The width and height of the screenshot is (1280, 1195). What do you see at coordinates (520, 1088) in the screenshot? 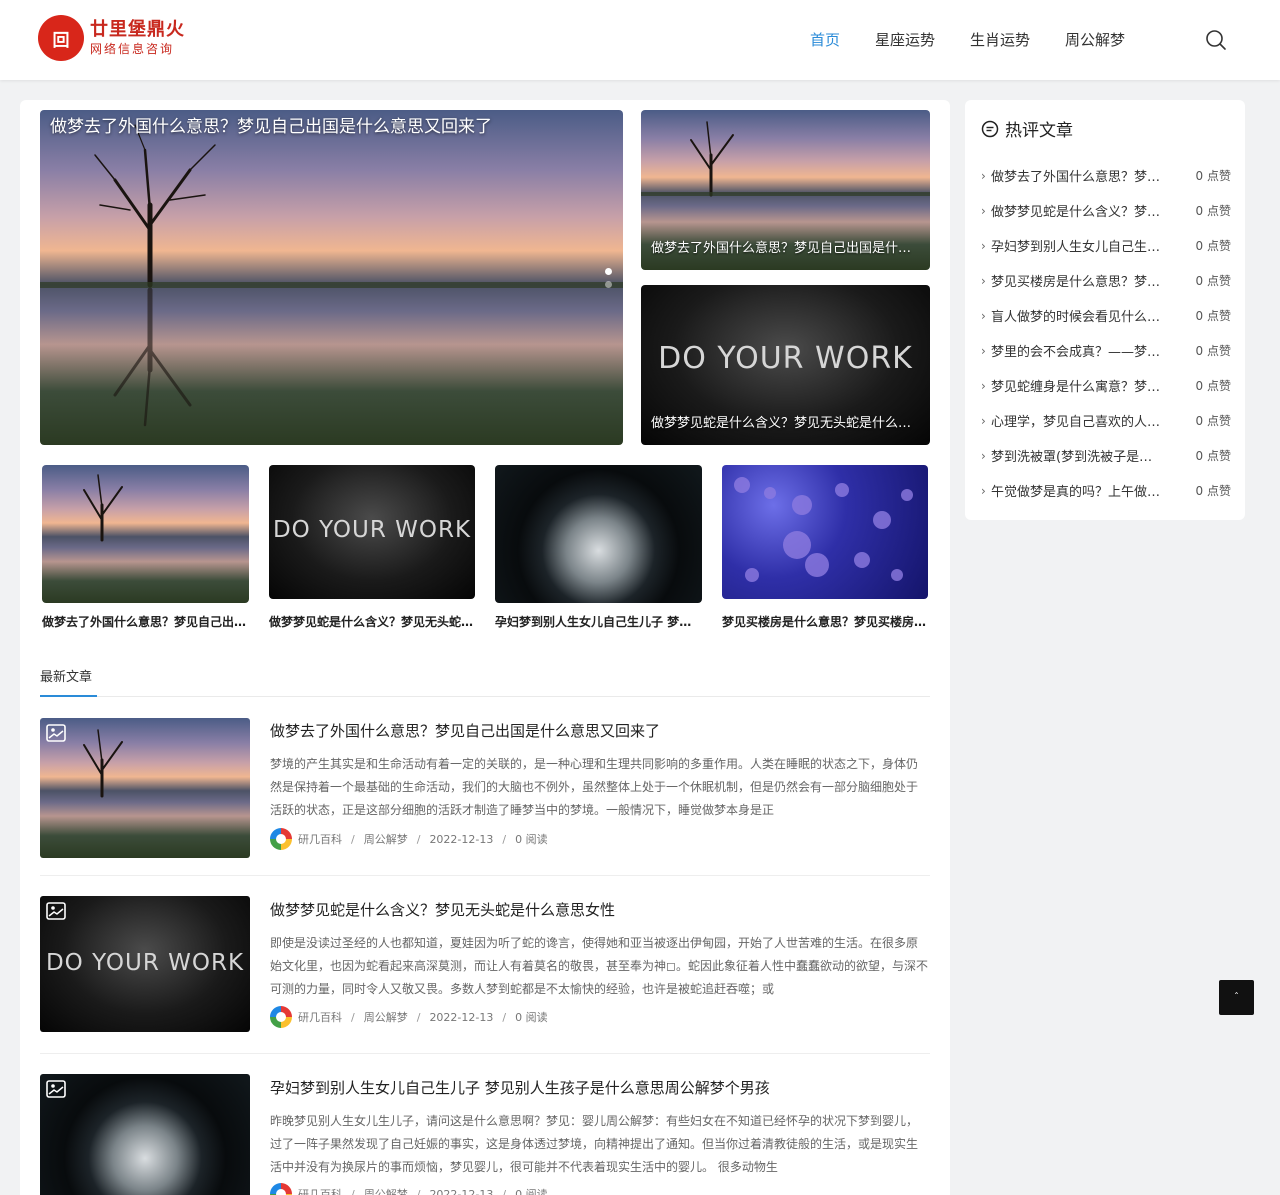
I see `post-title-3: 孕妇梦到别人生女儿自己生儿子 梦见别人生孩子是什么意思周公解梦个男孩` at bounding box center [520, 1088].